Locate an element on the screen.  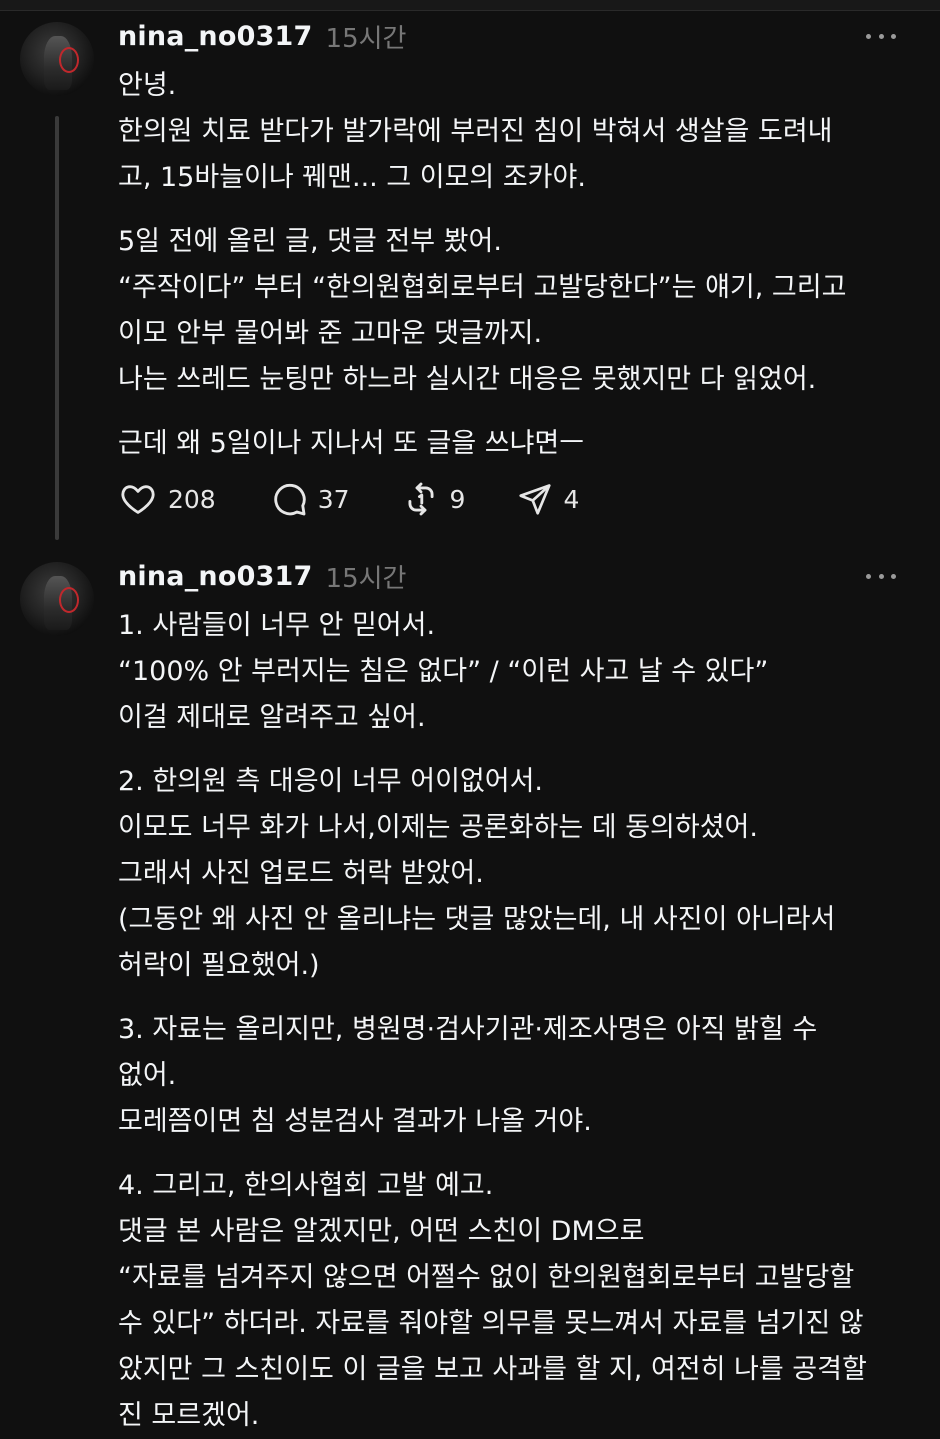
text-line: 1. 사람들이 너무 안 믿어서. is located at coordinates (277, 625).